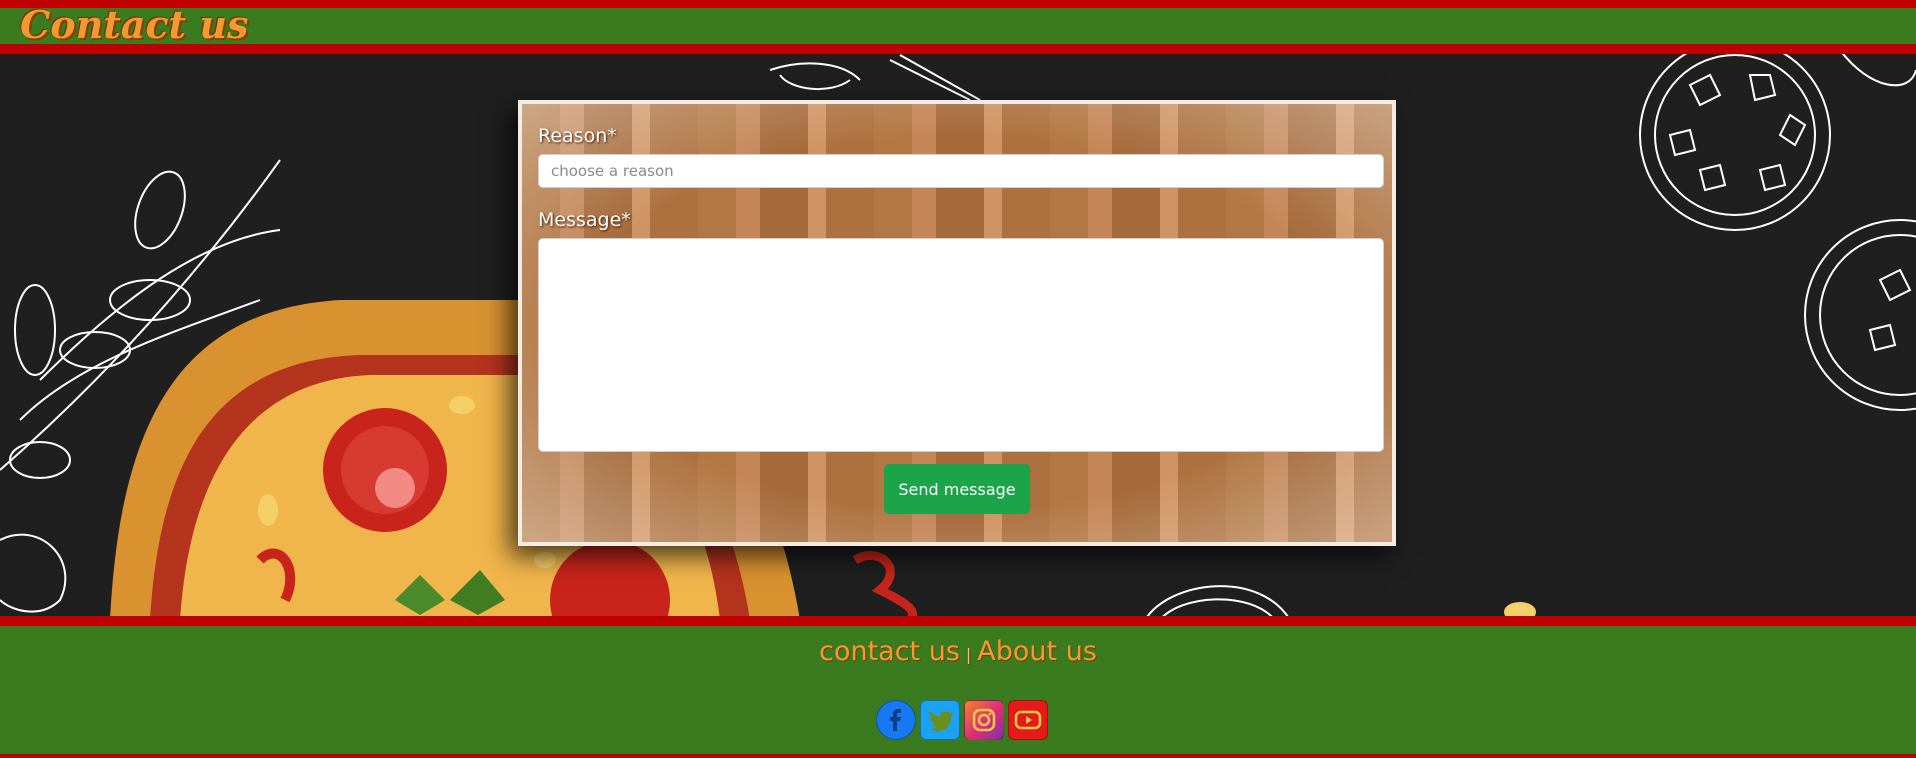  I want to click on message-textarea, so click(961, 345).